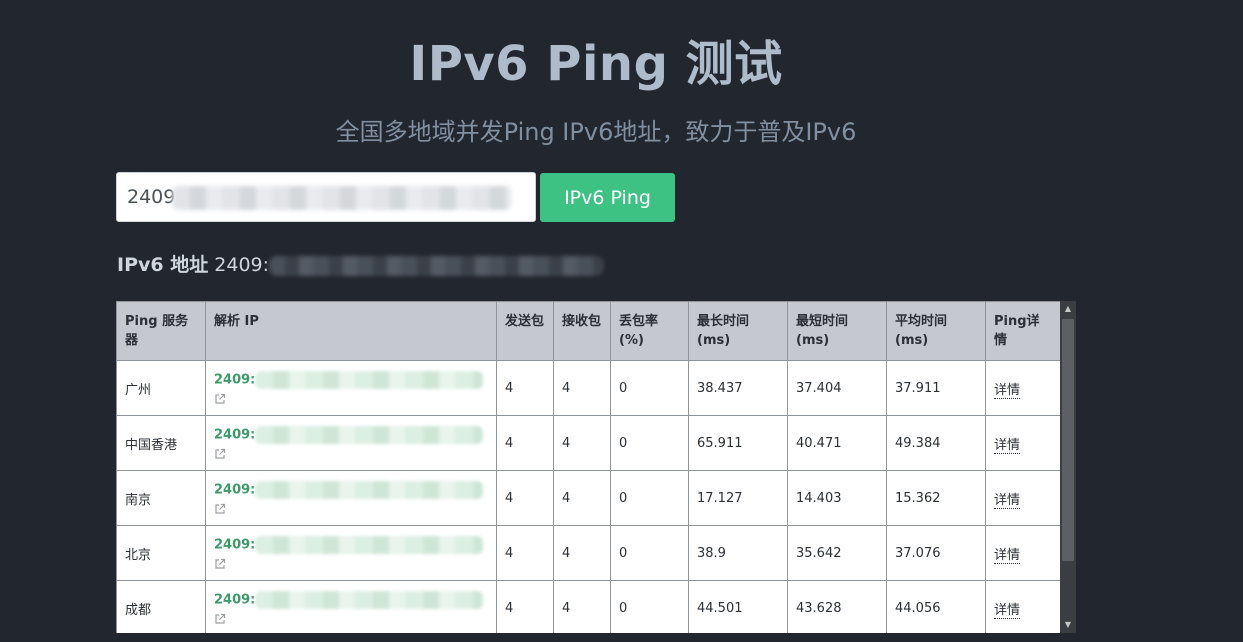 Image resolution: width=1243 pixels, height=642 pixels. What do you see at coordinates (351, 331) in the screenshot?
I see `header-ip: 解析 IP` at bounding box center [351, 331].